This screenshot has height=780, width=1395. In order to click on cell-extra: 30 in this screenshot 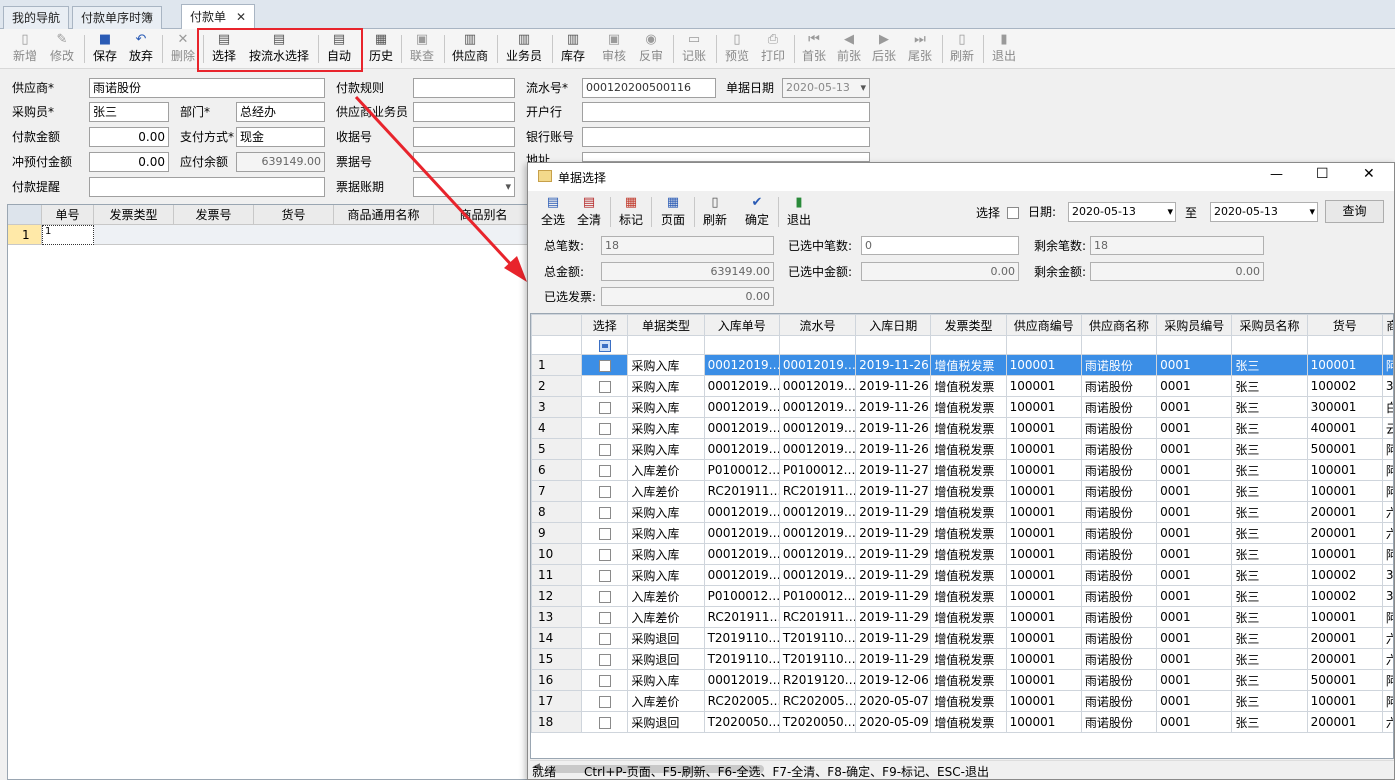, I will do `click(1387, 596)`.